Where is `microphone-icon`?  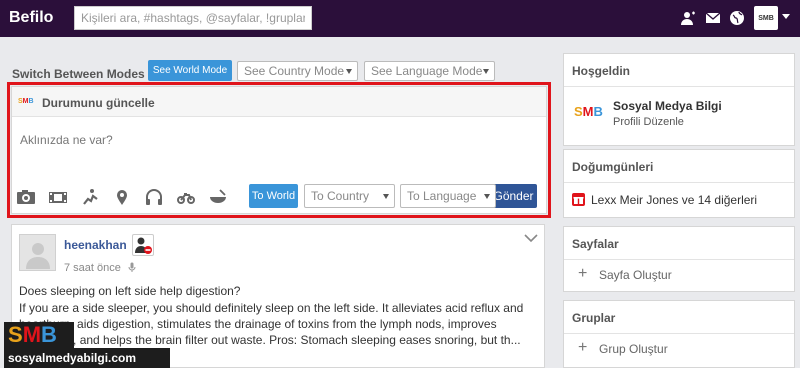 microphone-icon is located at coordinates (132, 267).